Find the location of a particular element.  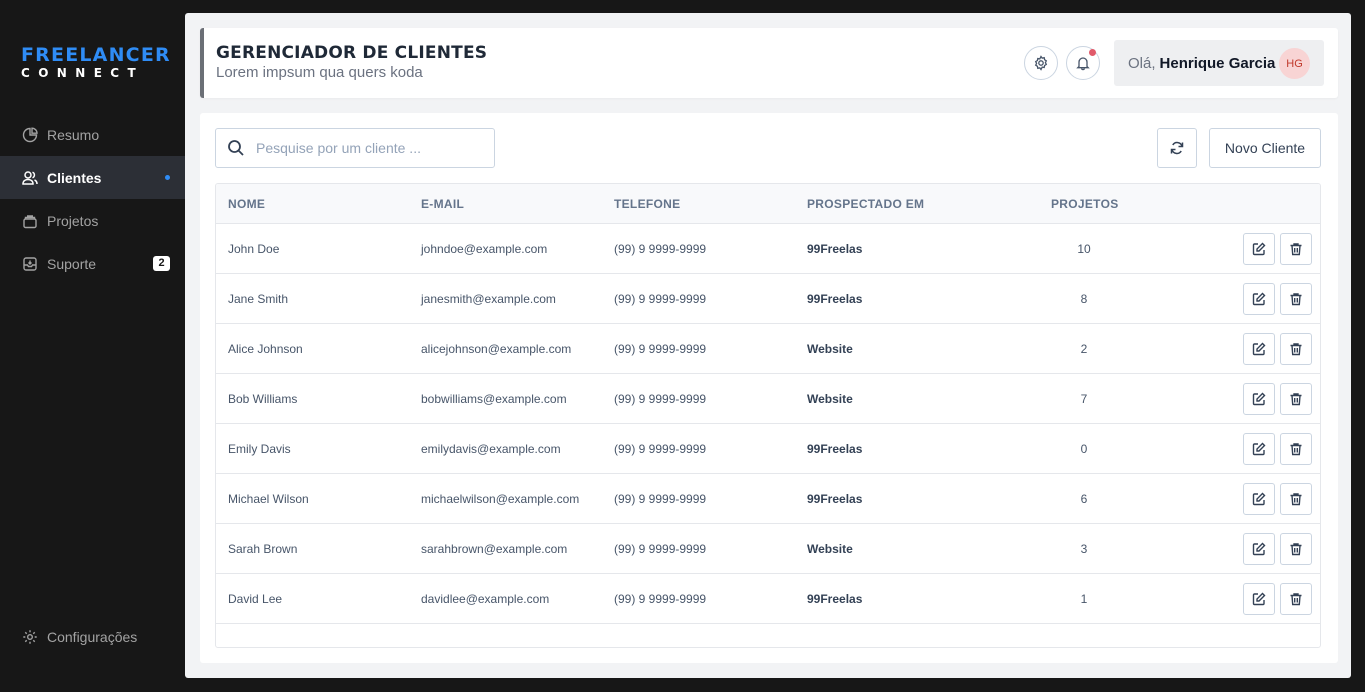

client-name: Jane Smith is located at coordinates (258, 299).